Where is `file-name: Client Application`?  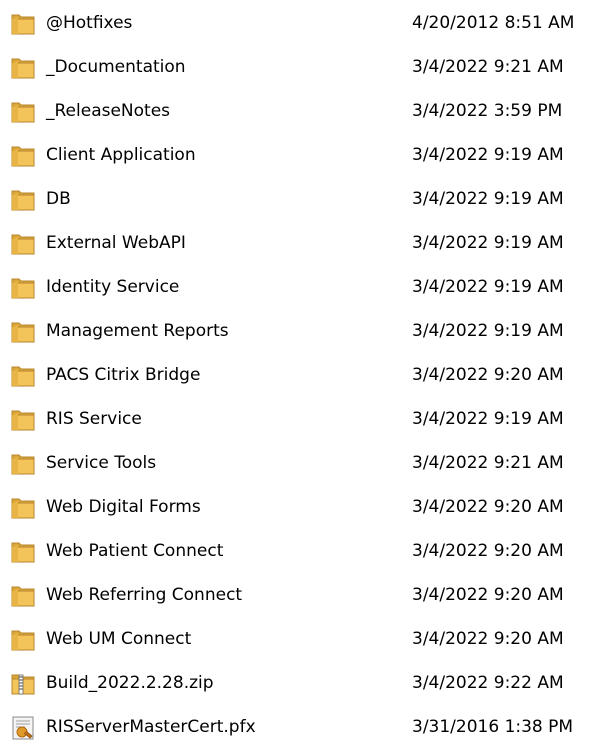
file-name: Client Application is located at coordinates (121, 155).